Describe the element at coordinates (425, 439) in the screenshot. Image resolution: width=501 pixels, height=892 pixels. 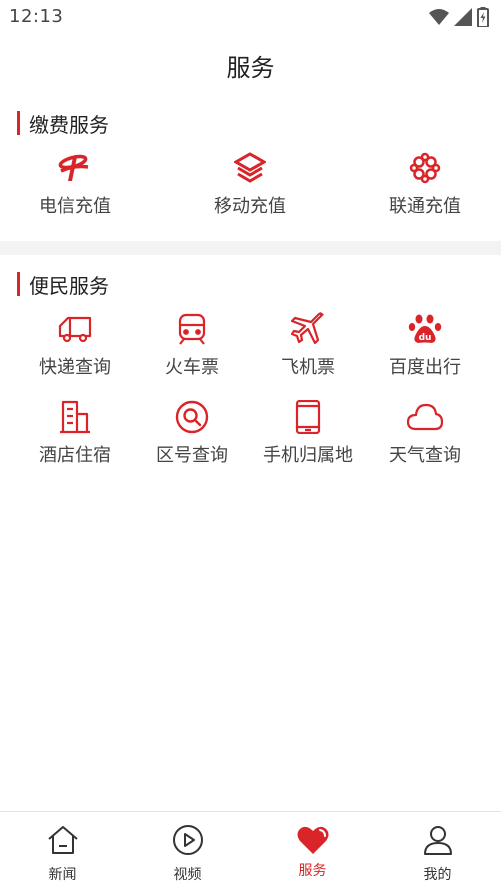
I see `service-weather-query: 天气查询` at that location.